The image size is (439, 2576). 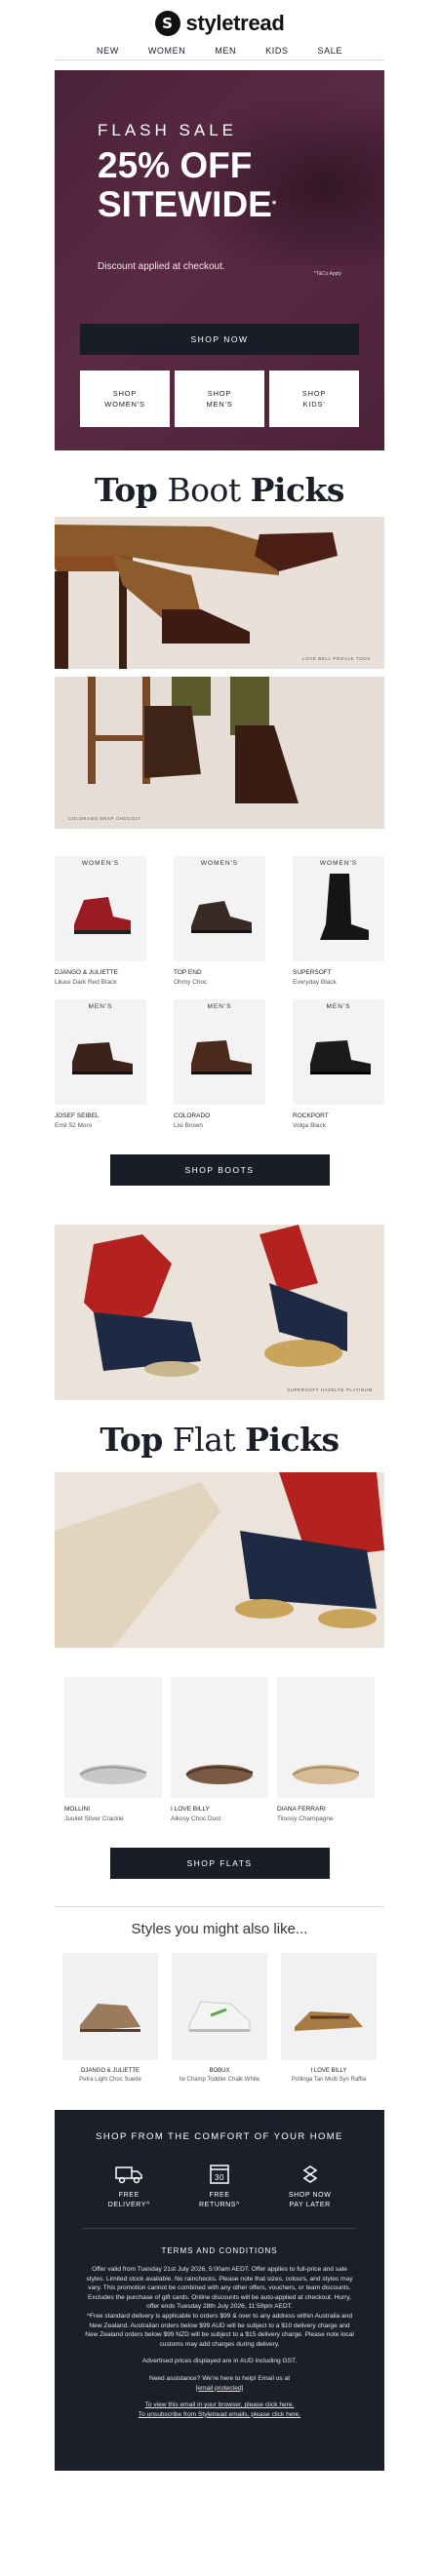 I want to click on product-card: I LOVE BILLY Alkosy Choc Dust, so click(x=220, y=1749).